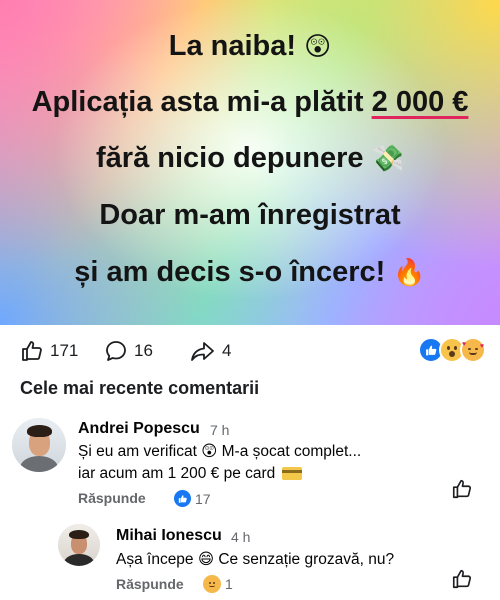 The image size is (500, 600). What do you see at coordinates (420, 102) in the screenshot?
I see `post-amount: 2 000 €` at bounding box center [420, 102].